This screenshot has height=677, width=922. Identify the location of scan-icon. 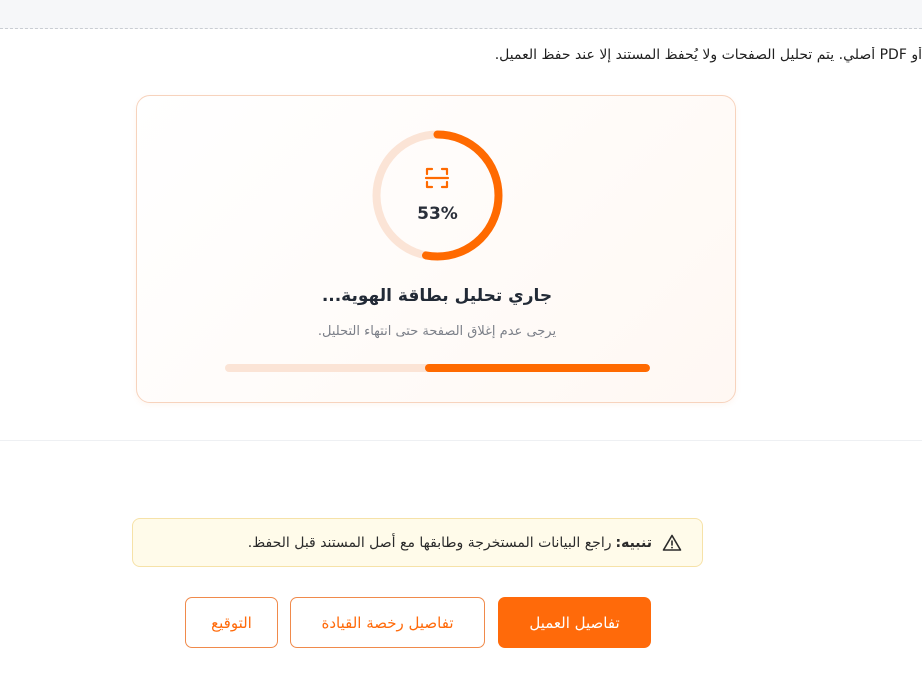
(437, 178).